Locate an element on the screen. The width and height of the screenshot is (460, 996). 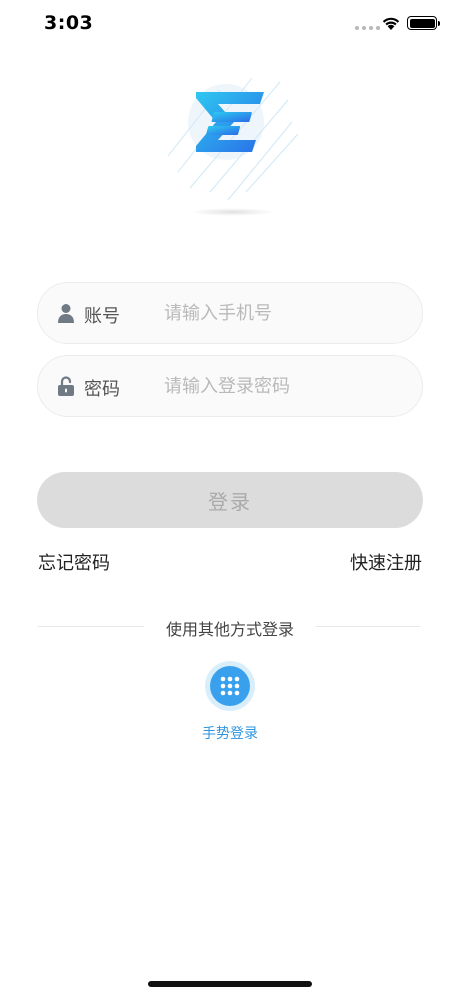
gesture-login-button is located at coordinates (230, 686).